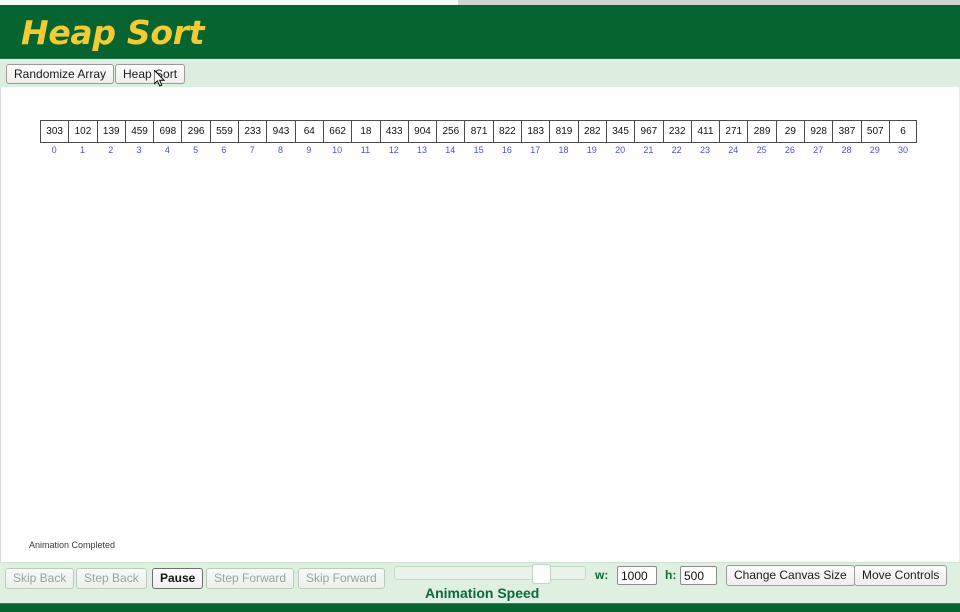  I want to click on array-index-label: 23, so click(704, 150).